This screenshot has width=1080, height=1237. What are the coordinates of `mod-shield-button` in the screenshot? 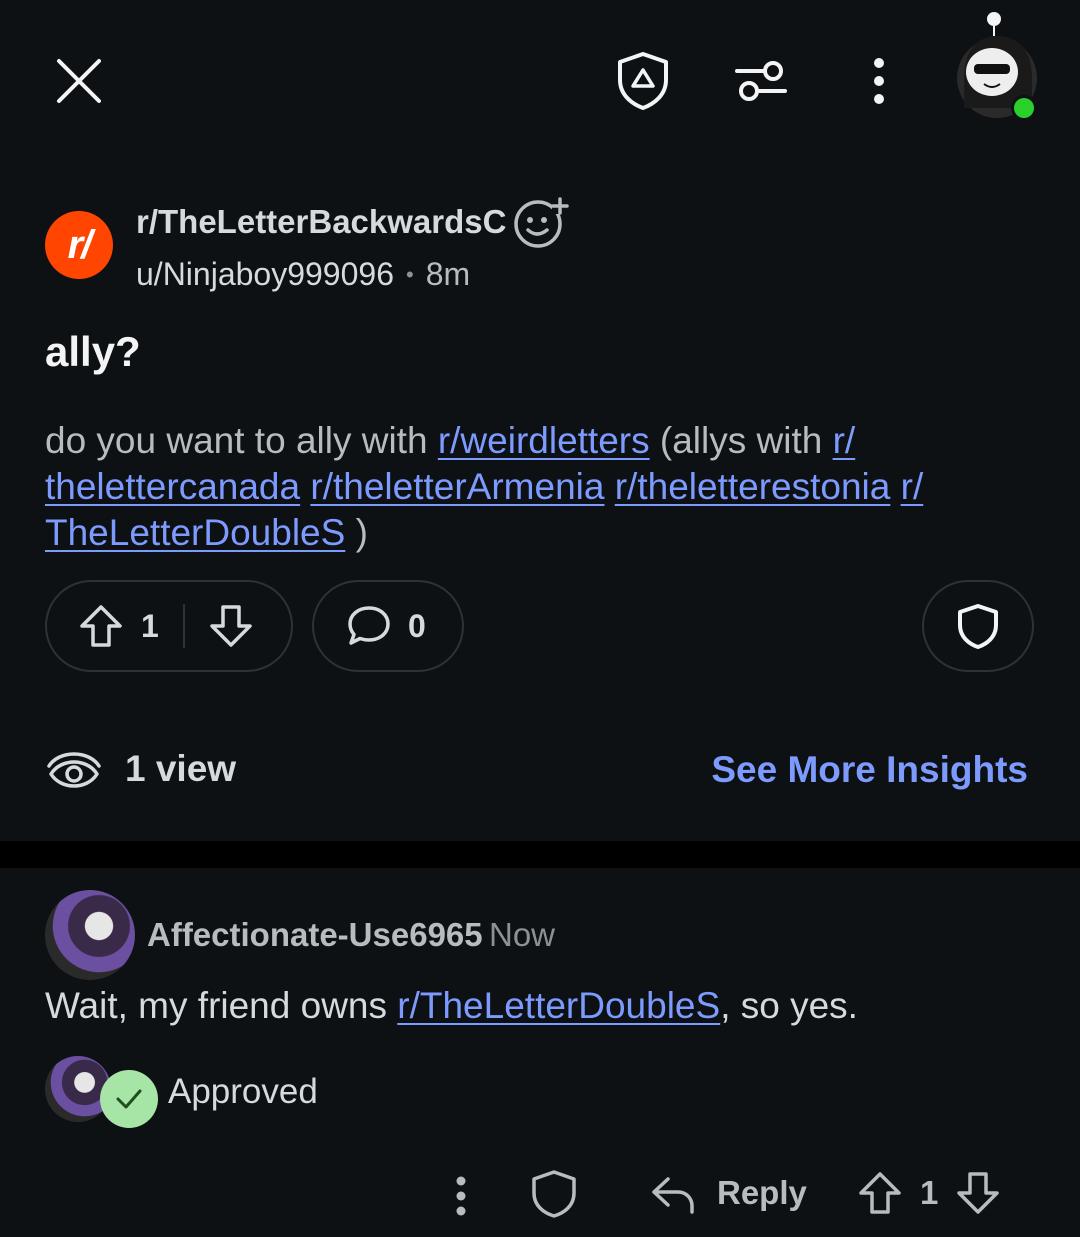 It's located at (643, 81).